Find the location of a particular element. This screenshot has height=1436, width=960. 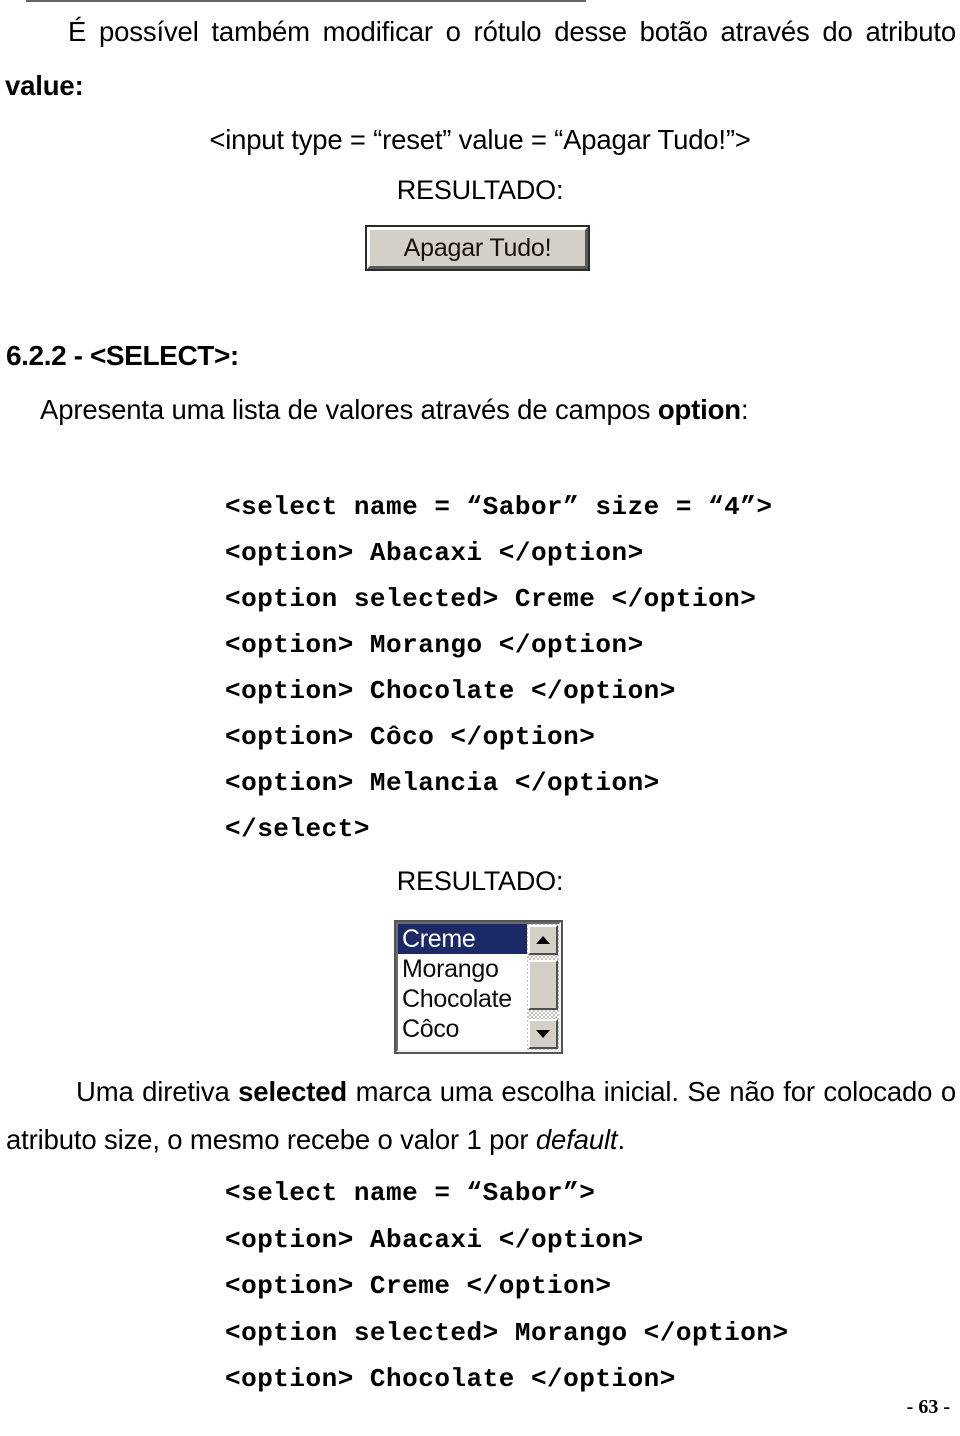

listbox-option-morango: Morango is located at coordinates (462, 969).